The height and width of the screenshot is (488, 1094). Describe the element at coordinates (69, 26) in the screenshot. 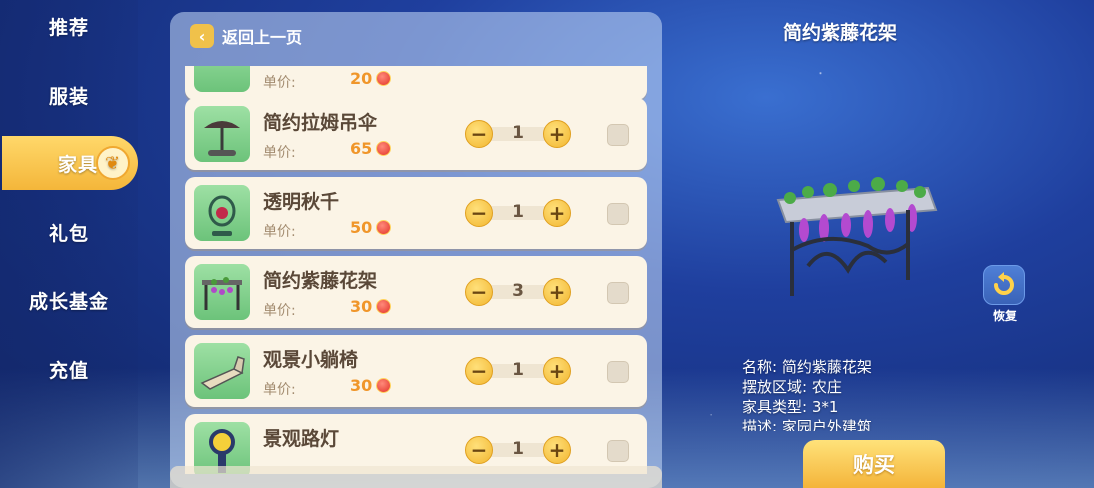

I see `nav-item-recommend: 推荐` at that location.